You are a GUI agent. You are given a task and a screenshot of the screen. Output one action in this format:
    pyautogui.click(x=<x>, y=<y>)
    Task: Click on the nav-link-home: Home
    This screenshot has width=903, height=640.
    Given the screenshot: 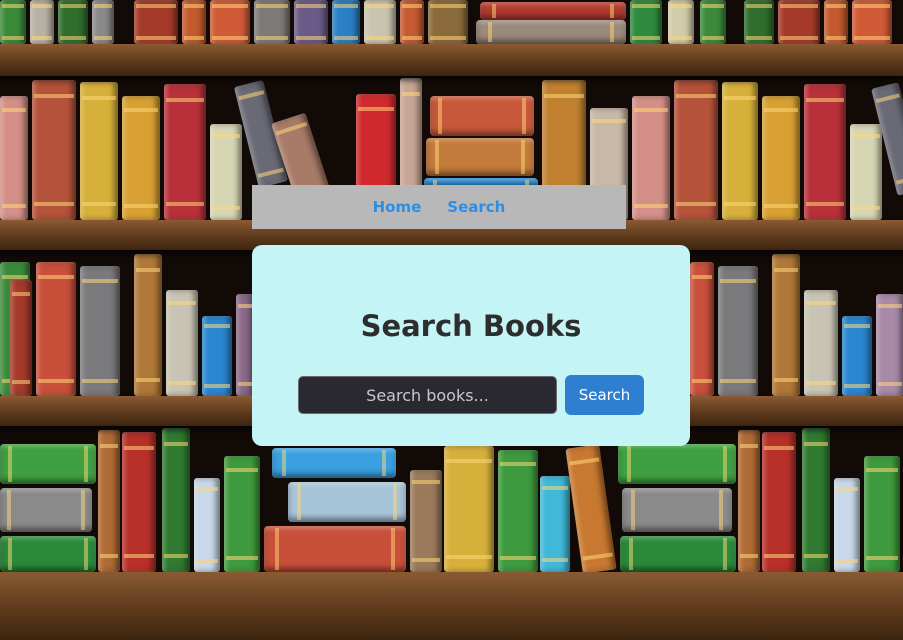 What is the action you would take?
    pyautogui.click(x=397, y=207)
    